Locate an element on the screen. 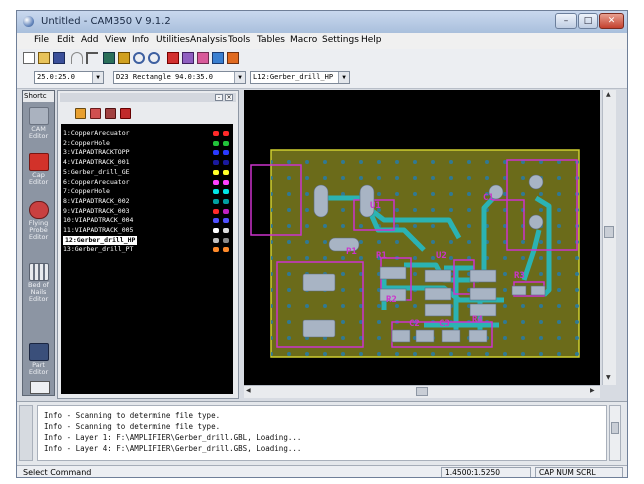  layer-row: 9:VIAPADTRACK_003 is located at coordinates (147, 211).